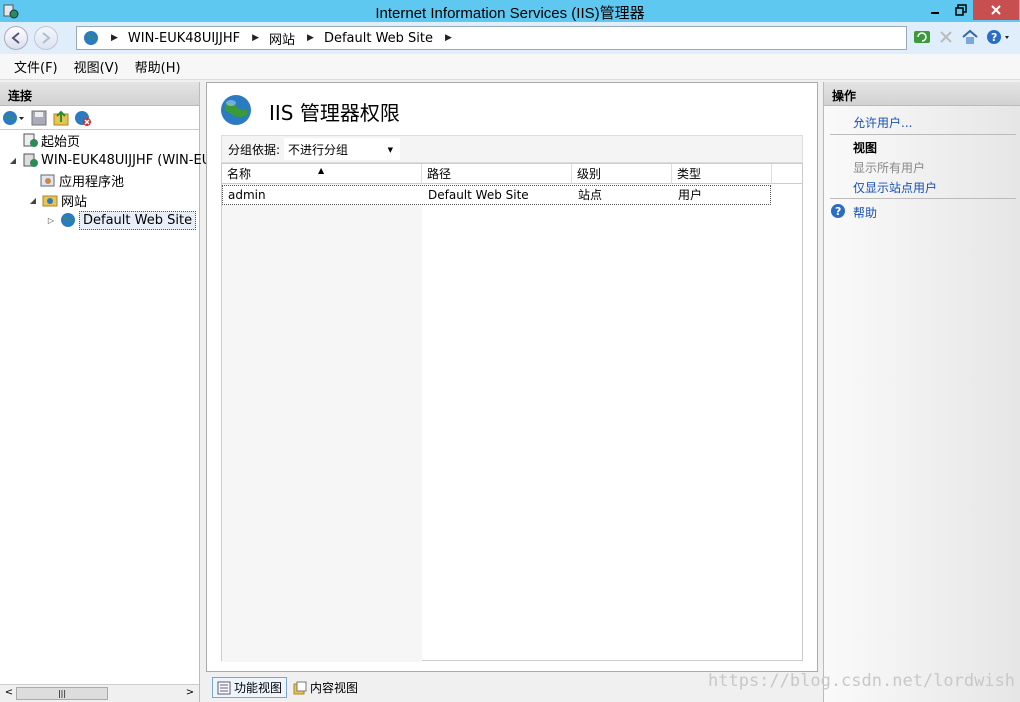 The height and width of the screenshot is (702, 1020). I want to click on stop-button, so click(946, 37).